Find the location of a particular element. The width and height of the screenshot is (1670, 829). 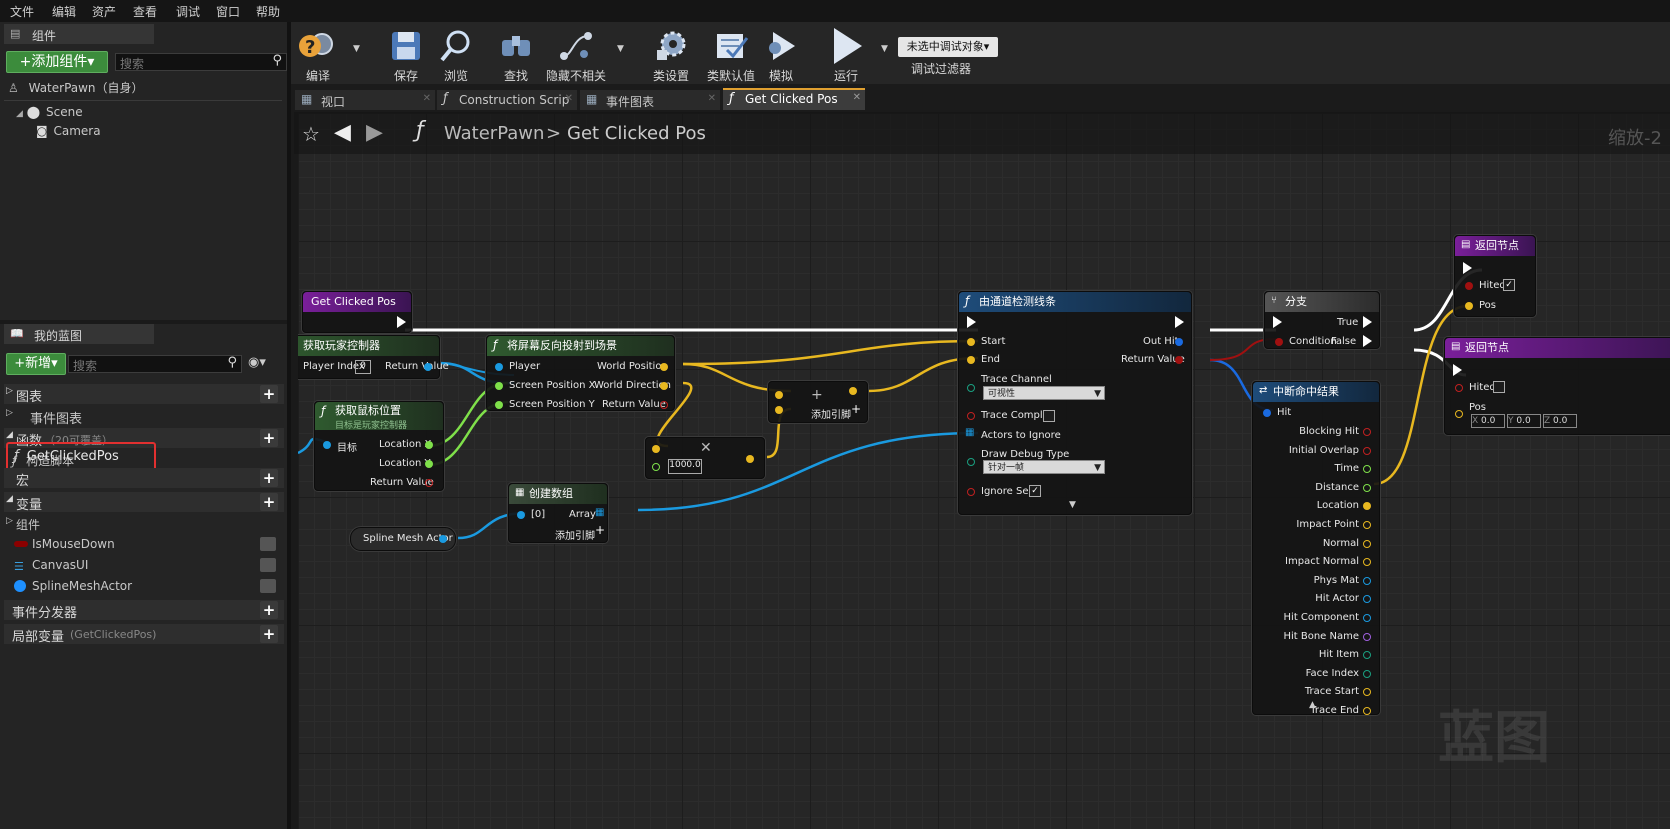

play-button: 运行 is located at coordinates (846, 53).